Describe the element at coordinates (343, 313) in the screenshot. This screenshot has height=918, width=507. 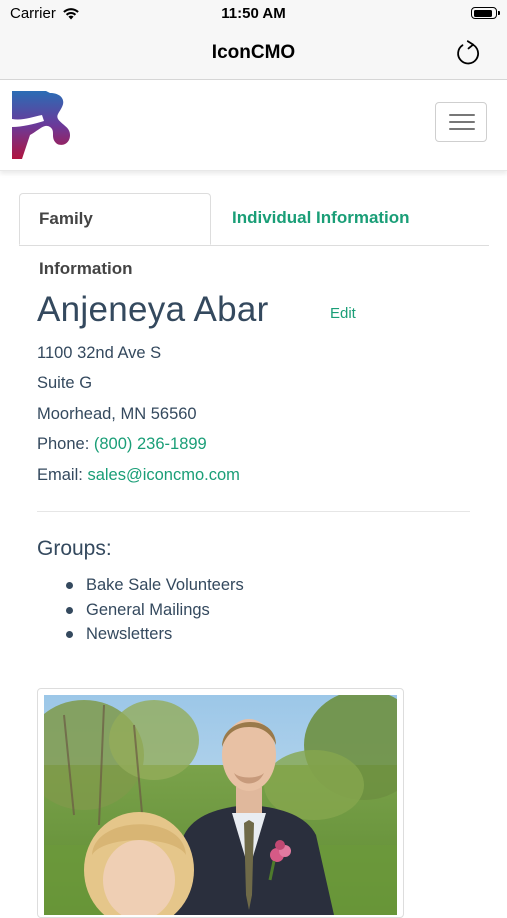
I see `edit-link: Edit` at that location.